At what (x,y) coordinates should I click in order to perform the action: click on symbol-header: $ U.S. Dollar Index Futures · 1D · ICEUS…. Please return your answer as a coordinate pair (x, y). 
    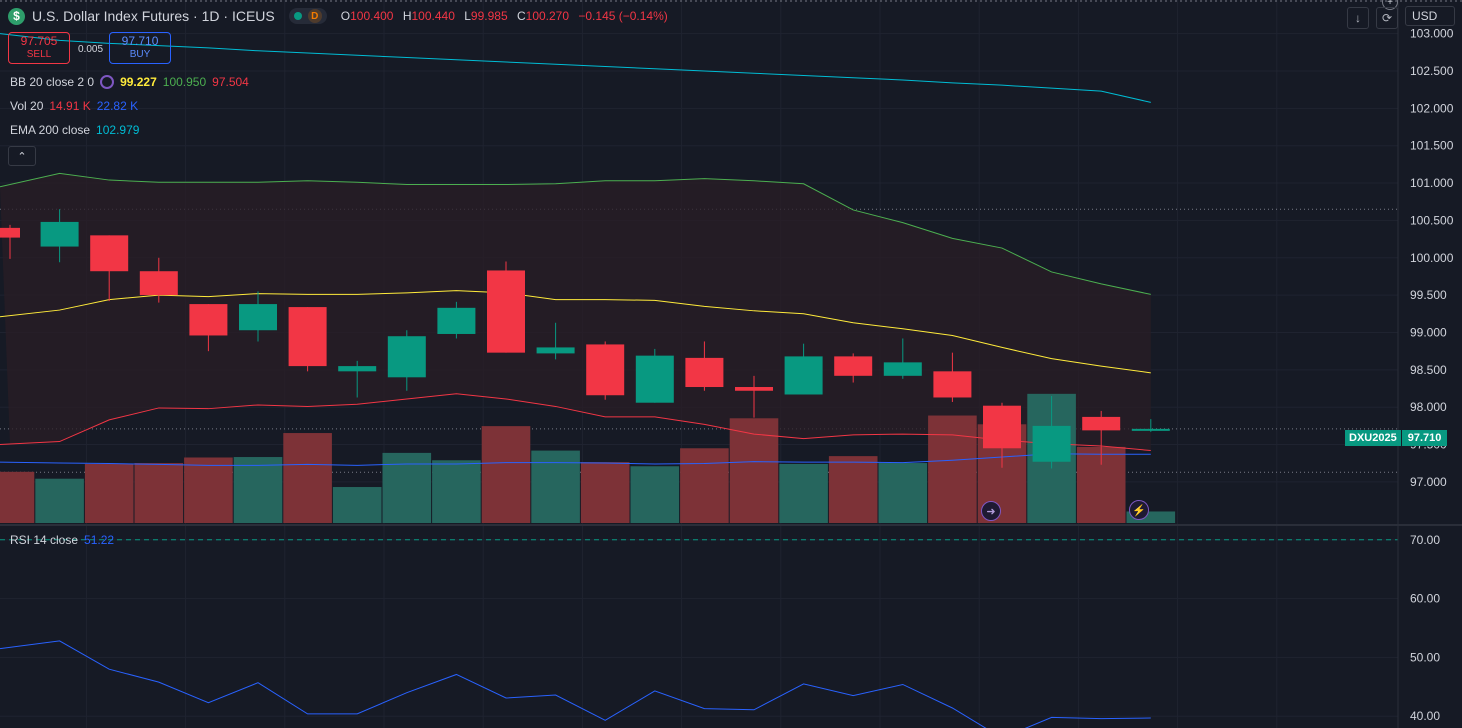
    Looking at the image, I should click on (341, 16).